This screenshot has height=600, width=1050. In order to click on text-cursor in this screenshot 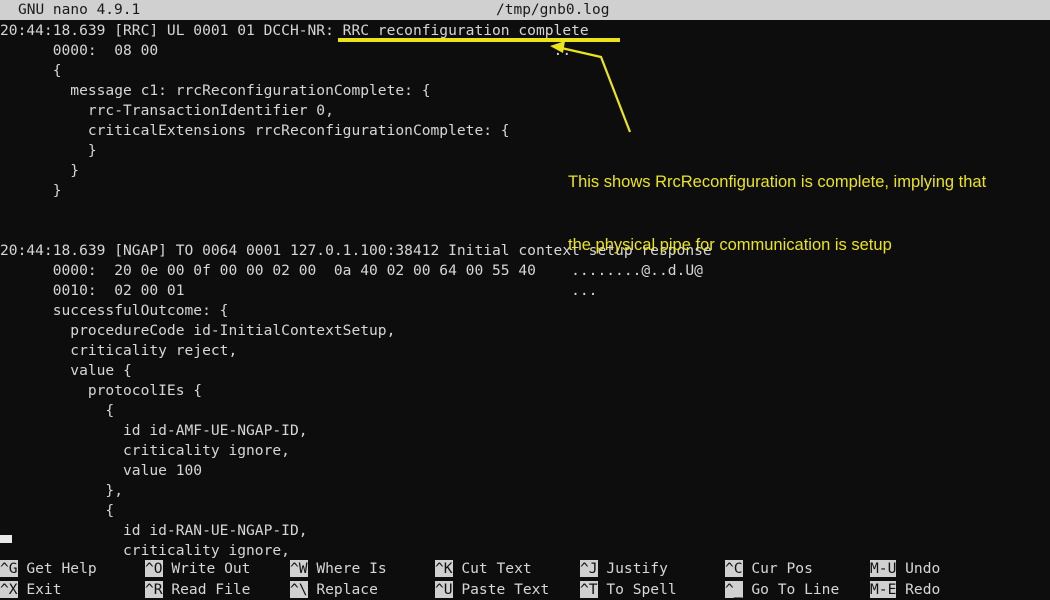, I will do `click(6, 539)`.